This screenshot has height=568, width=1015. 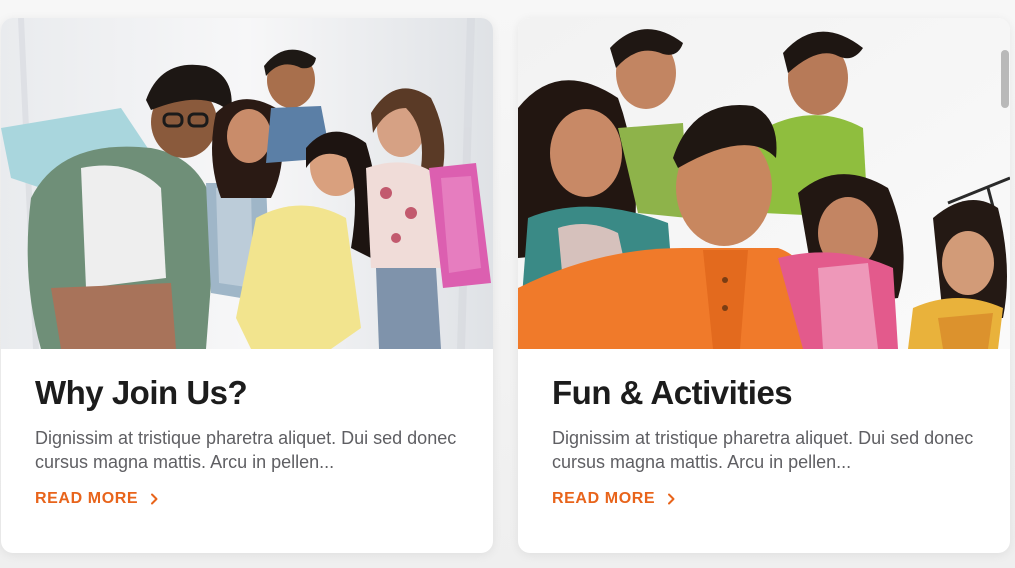 What do you see at coordinates (672, 392) in the screenshot?
I see `card-title: Fun & Activities` at bounding box center [672, 392].